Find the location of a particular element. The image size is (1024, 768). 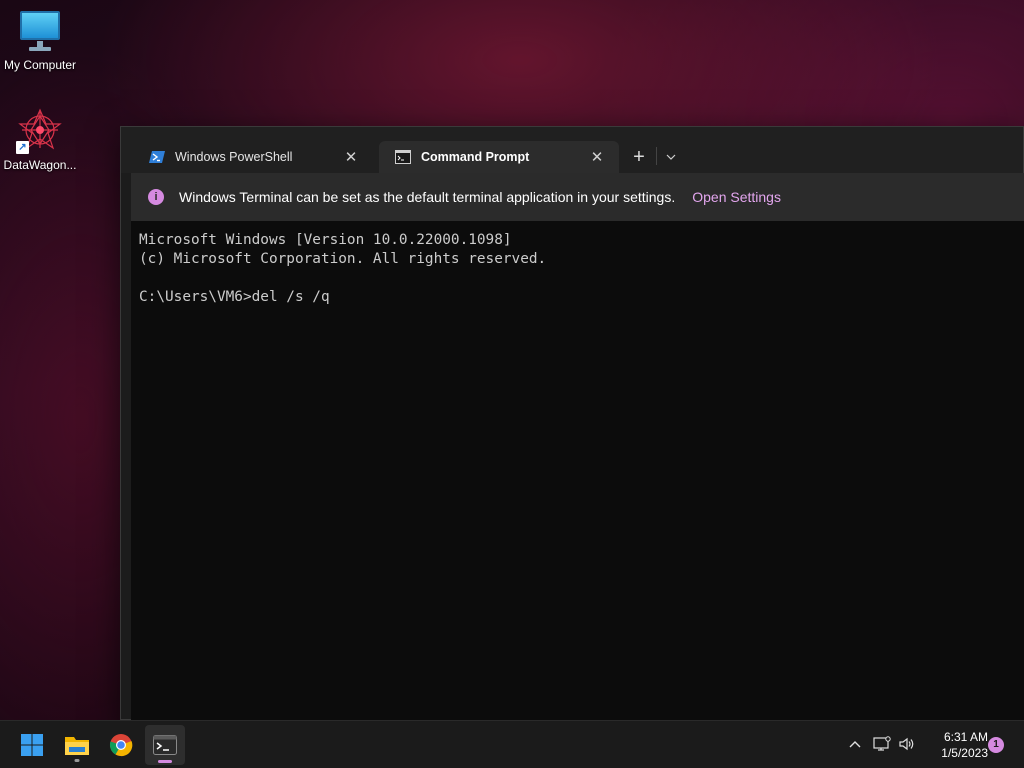

show-hidden-icons-button is located at coordinates (855, 744).